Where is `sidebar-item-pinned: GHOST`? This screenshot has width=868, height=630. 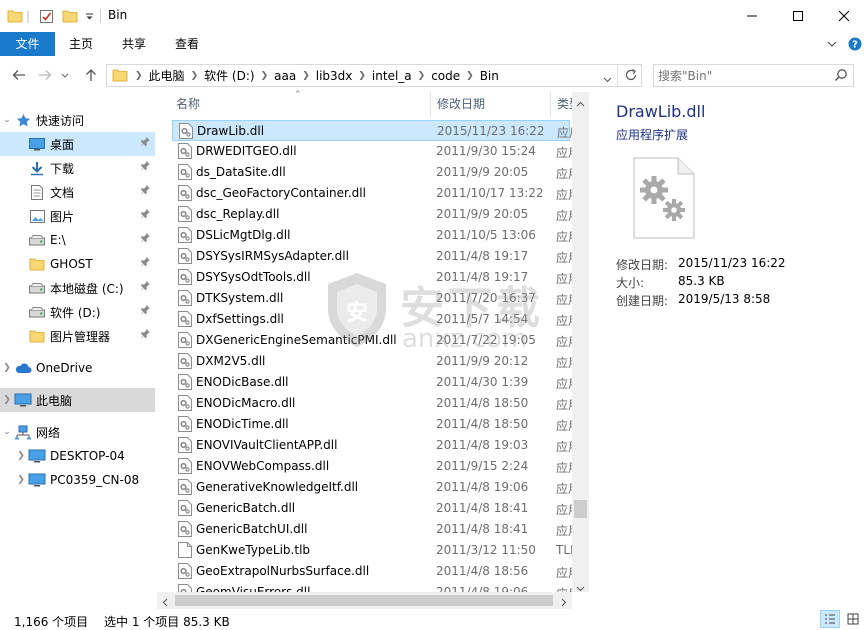 sidebar-item-pinned: GHOST is located at coordinates (77, 264).